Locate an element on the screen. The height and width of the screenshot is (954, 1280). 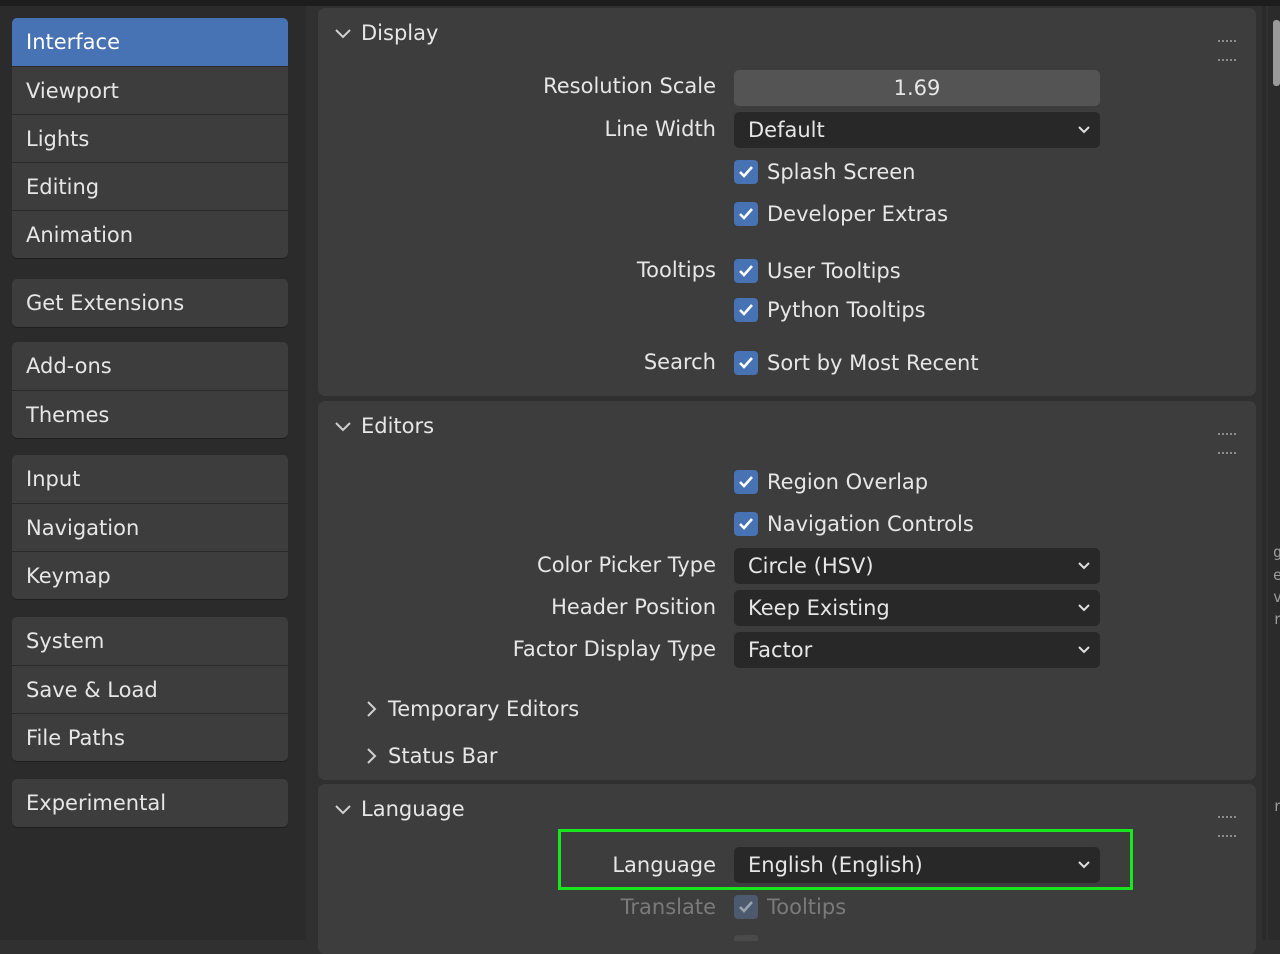
sidebar-item-save-load: Save & Load is located at coordinates (150, 689).